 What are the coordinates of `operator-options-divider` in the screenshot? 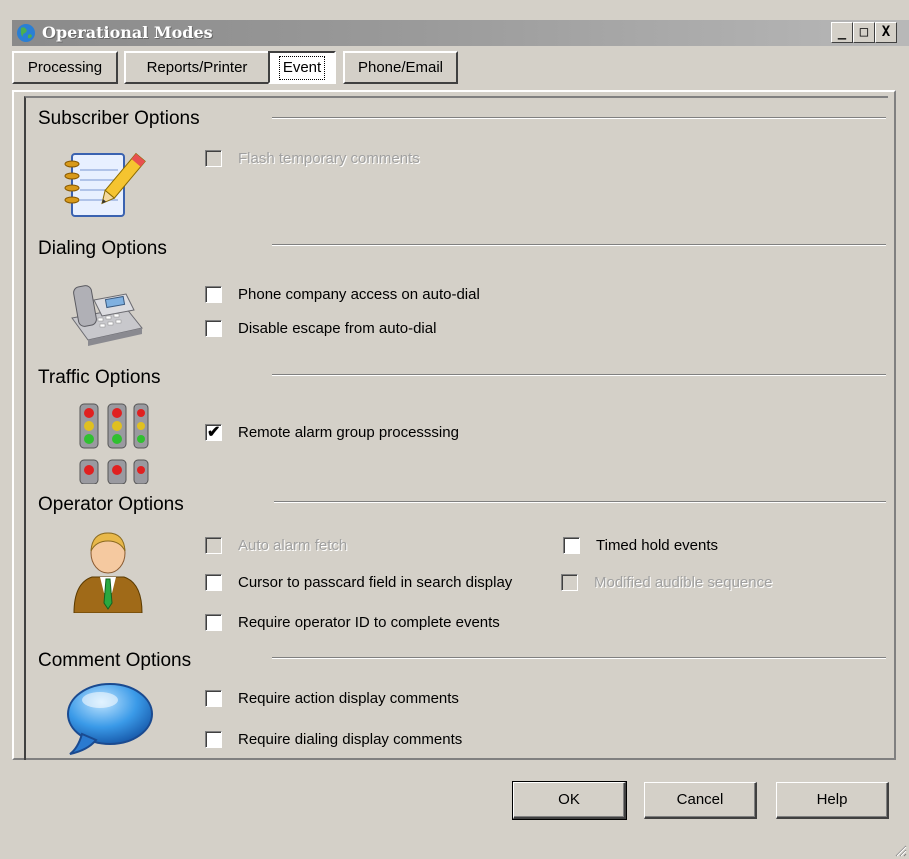 It's located at (580, 502).